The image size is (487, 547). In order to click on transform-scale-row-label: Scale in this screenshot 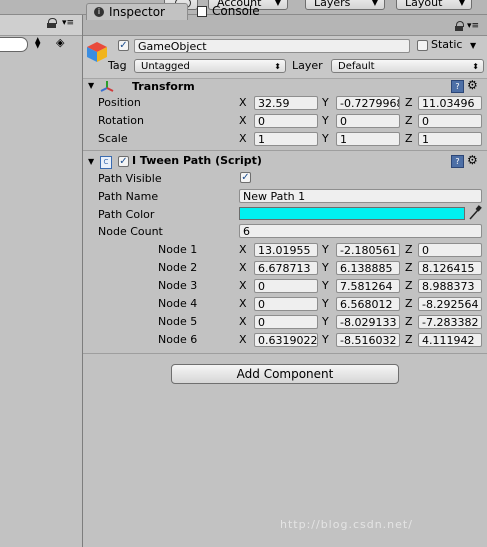, I will do `click(113, 138)`.